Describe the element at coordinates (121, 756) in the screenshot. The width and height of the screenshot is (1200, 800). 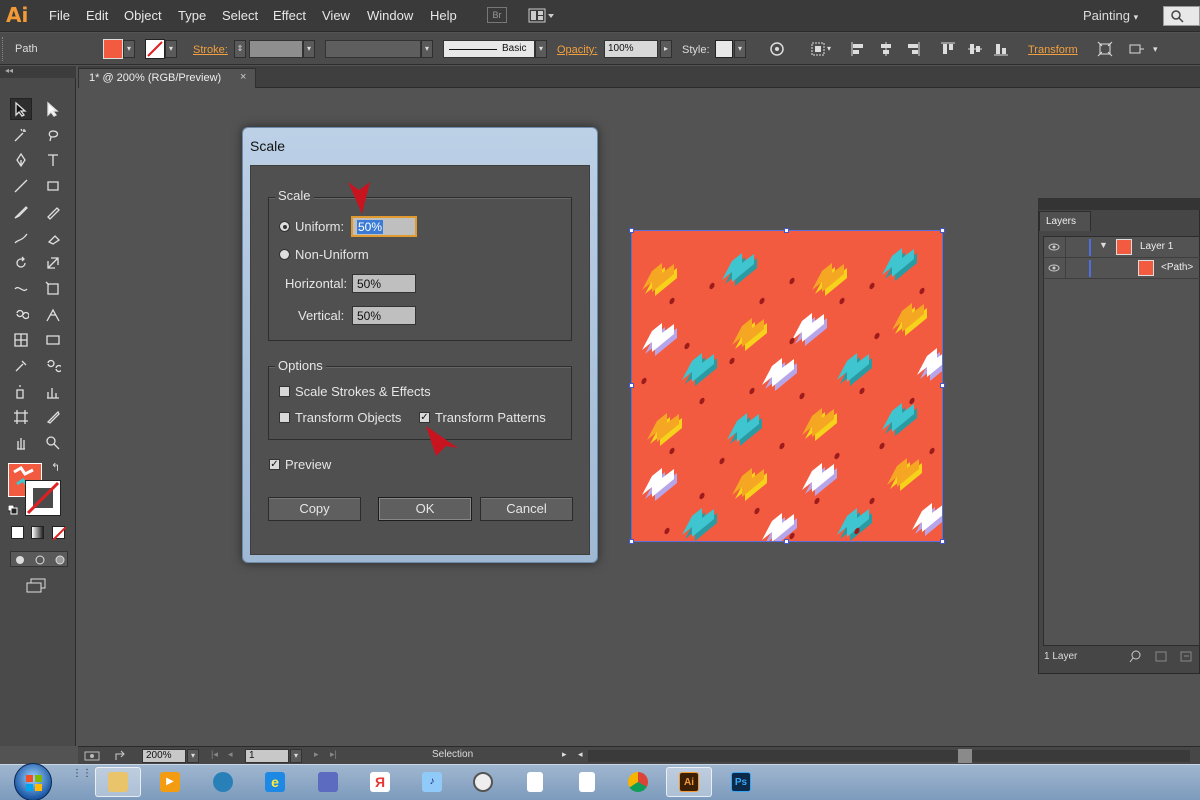
I see `export-icon` at that location.